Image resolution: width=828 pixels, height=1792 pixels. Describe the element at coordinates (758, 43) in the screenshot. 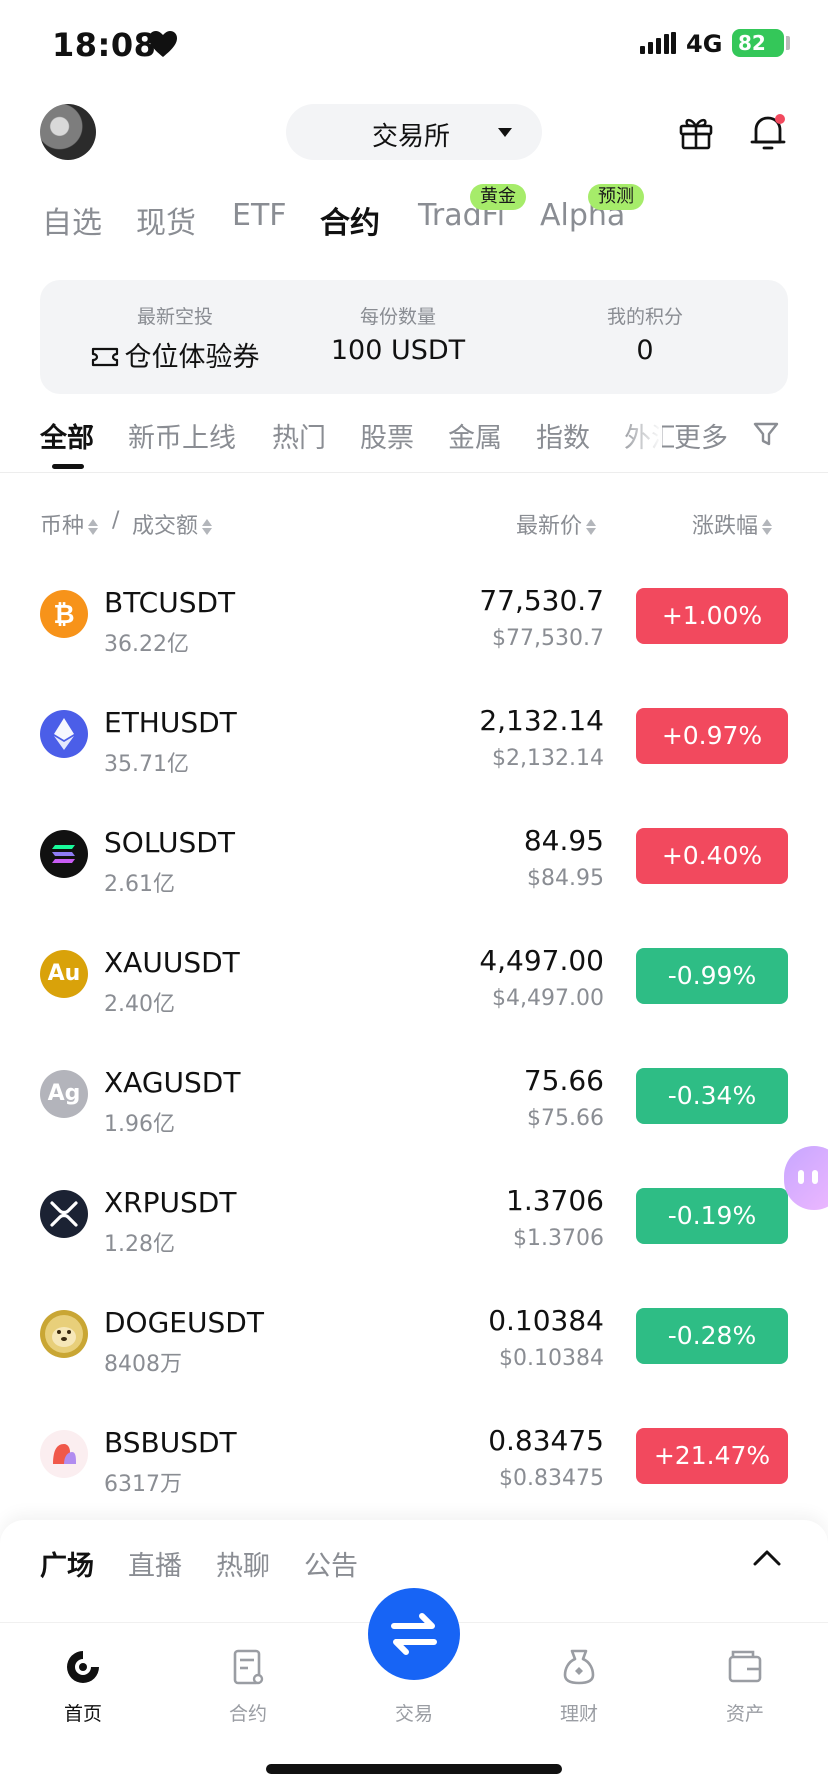

I see `battery-indicator: 82` at that location.